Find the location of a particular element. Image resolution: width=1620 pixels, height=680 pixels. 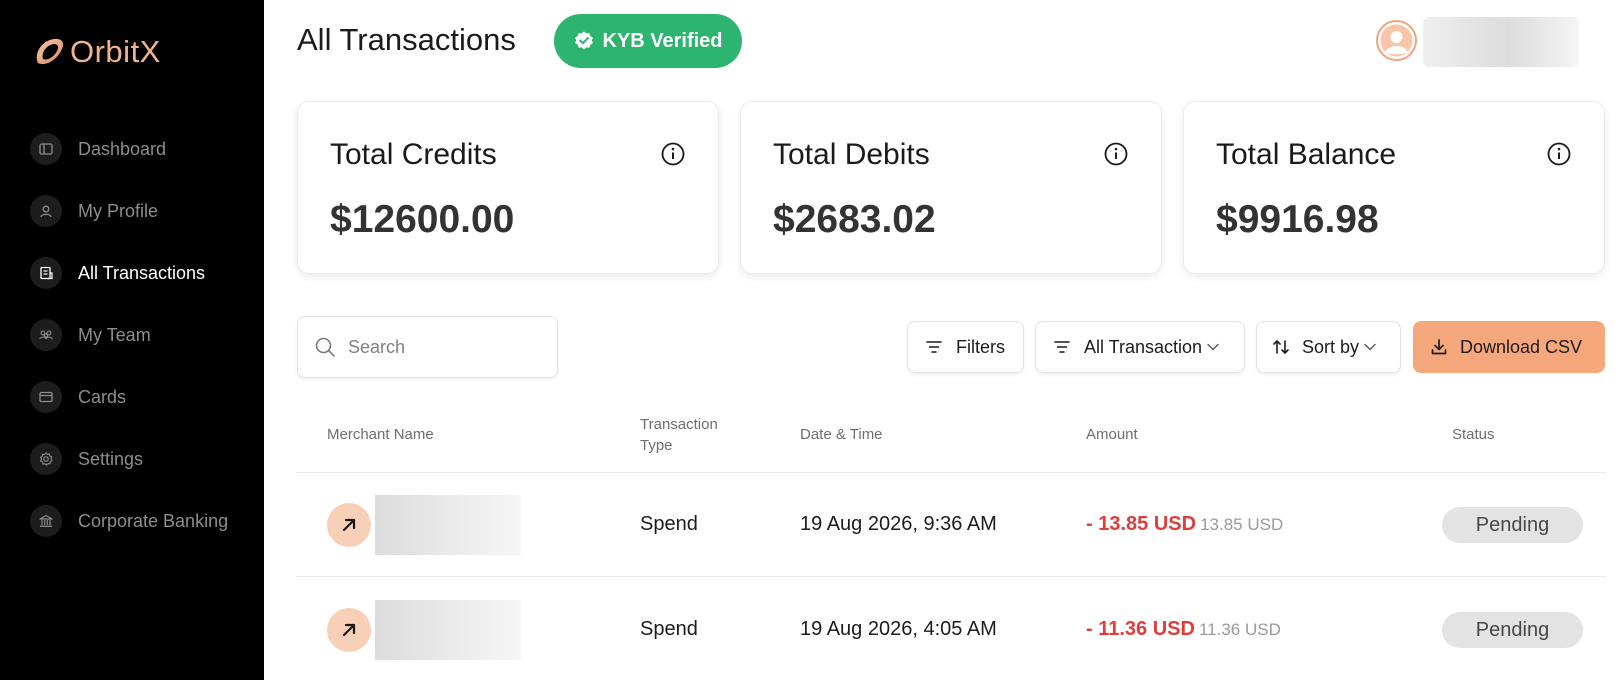

gear-icon is located at coordinates (46, 459).